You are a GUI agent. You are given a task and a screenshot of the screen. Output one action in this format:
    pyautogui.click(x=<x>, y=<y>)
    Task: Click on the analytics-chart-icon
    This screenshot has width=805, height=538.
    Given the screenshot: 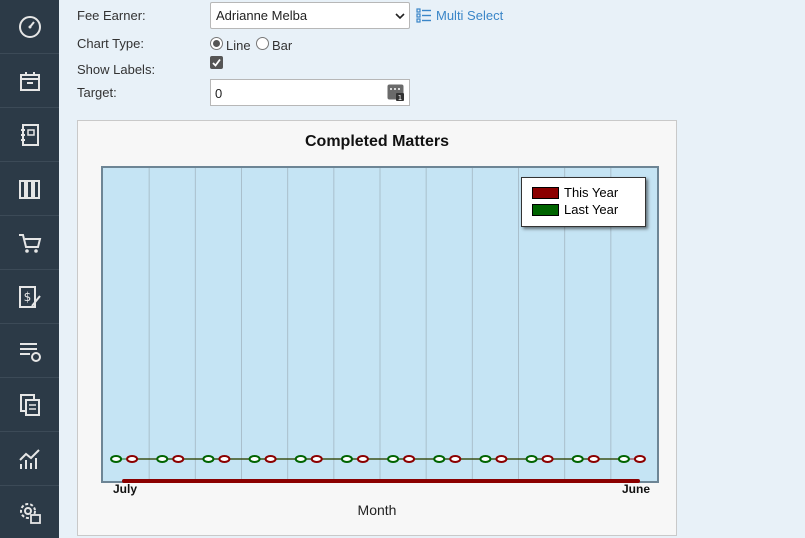 What is the action you would take?
    pyautogui.click(x=29, y=458)
    